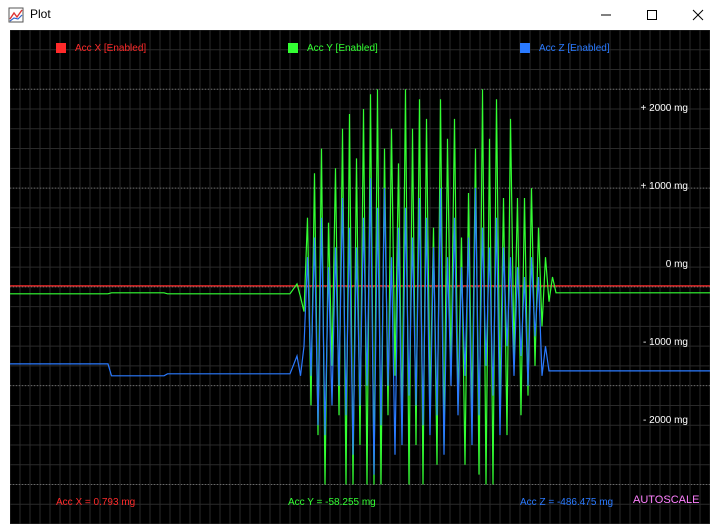  I want to click on legend-label-x: Acc X [Enabled], so click(111, 48).